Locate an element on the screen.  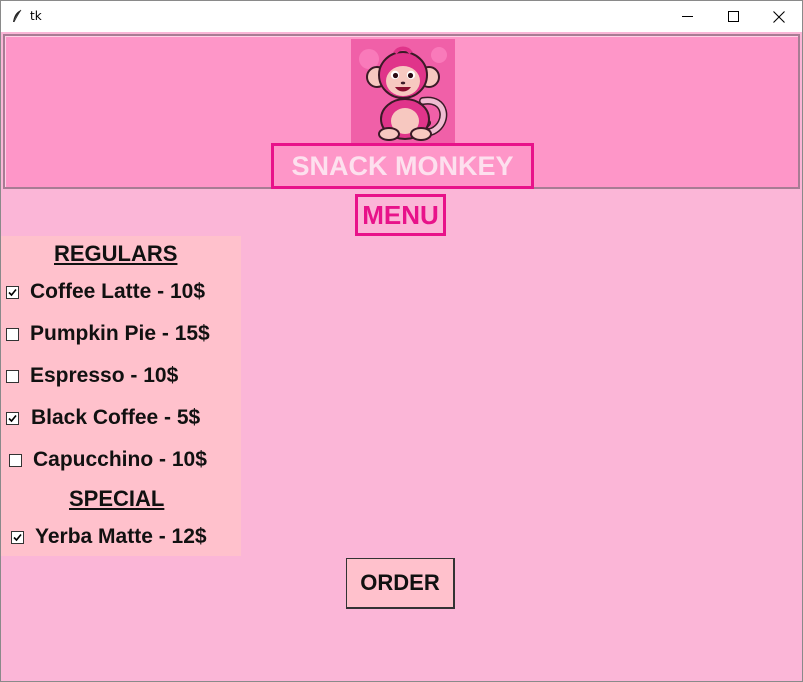
menu-item-black-coffee: Black Coffee - 5$ is located at coordinates (100, 418).